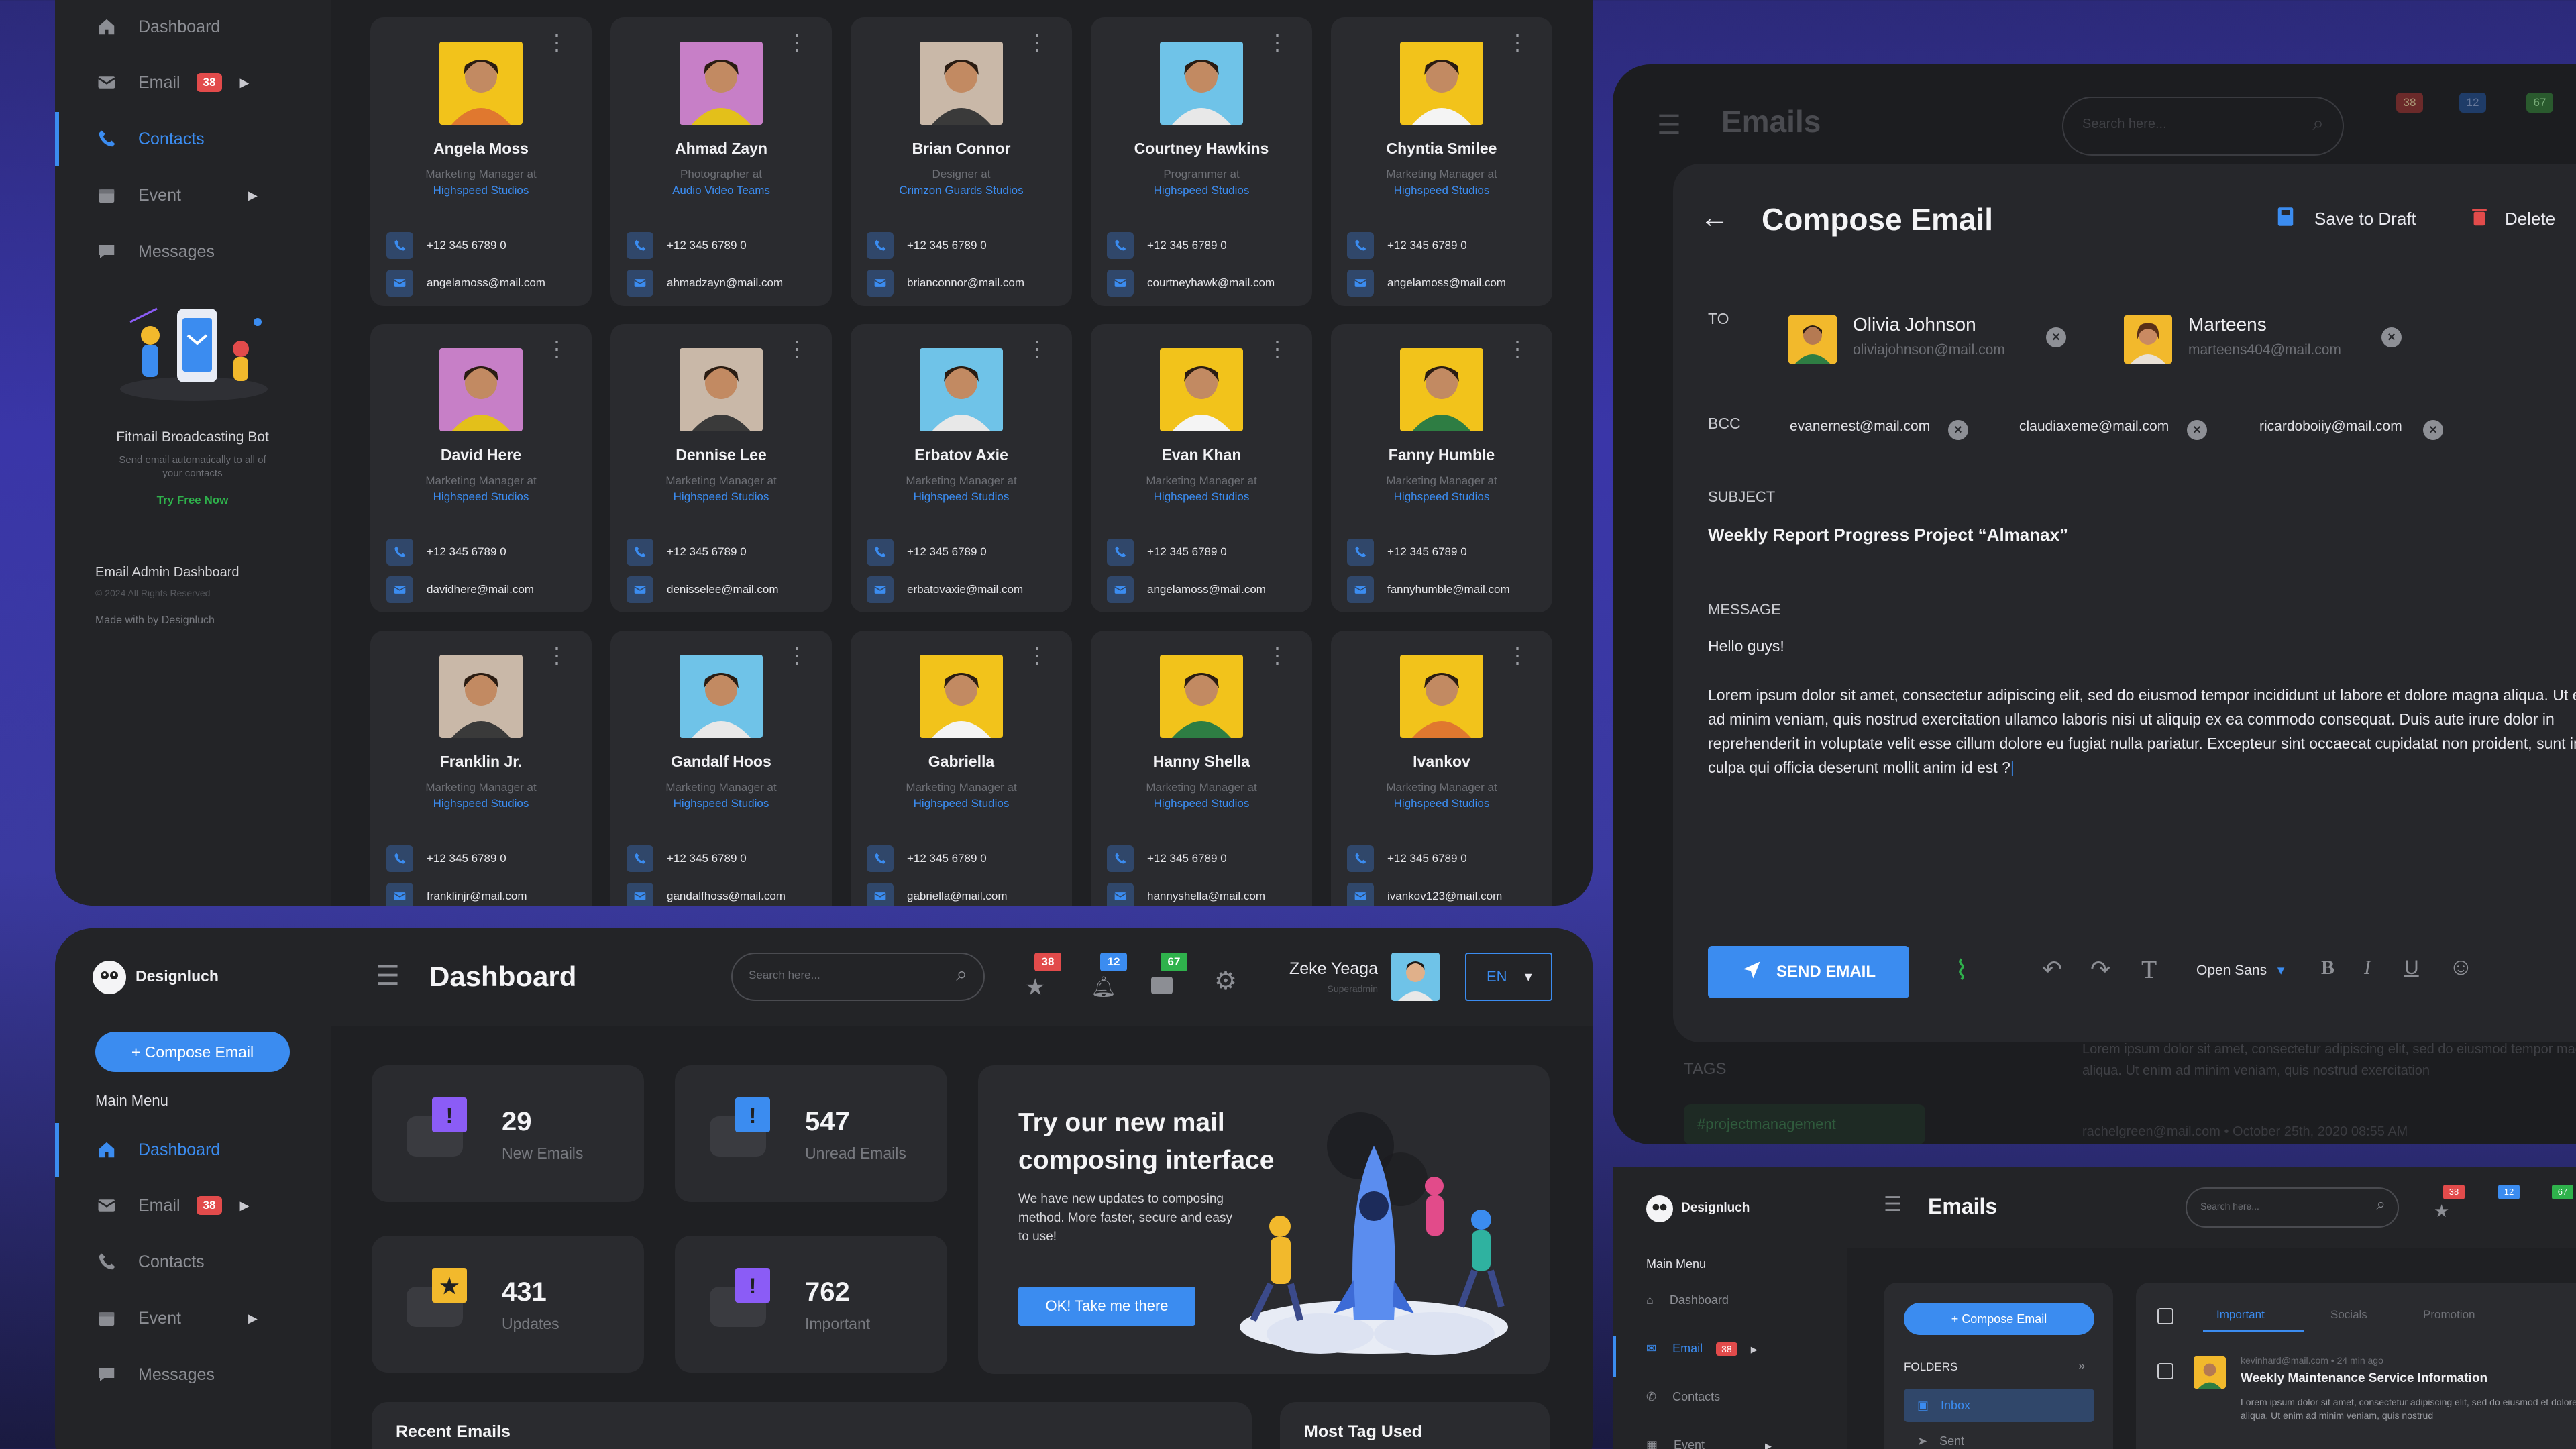 The width and height of the screenshot is (2576, 1449). What do you see at coordinates (2240, 1315) in the screenshot?
I see `tab-important: Important` at bounding box center [2240, 1315].